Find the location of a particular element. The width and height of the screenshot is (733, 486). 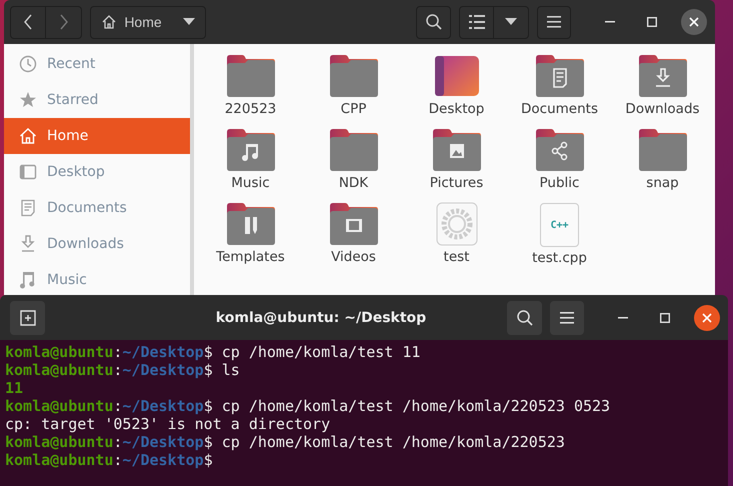

document-icon is located at coordinates (28, 208).